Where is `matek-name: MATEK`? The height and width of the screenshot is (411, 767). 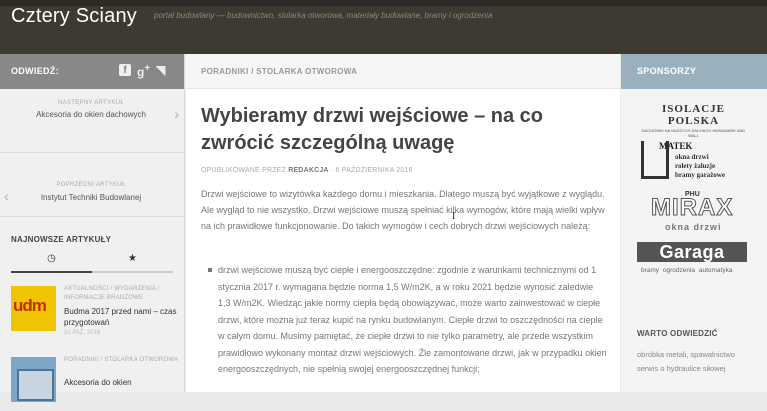
matek-name: MATEK is located at coordinates (676, 146).